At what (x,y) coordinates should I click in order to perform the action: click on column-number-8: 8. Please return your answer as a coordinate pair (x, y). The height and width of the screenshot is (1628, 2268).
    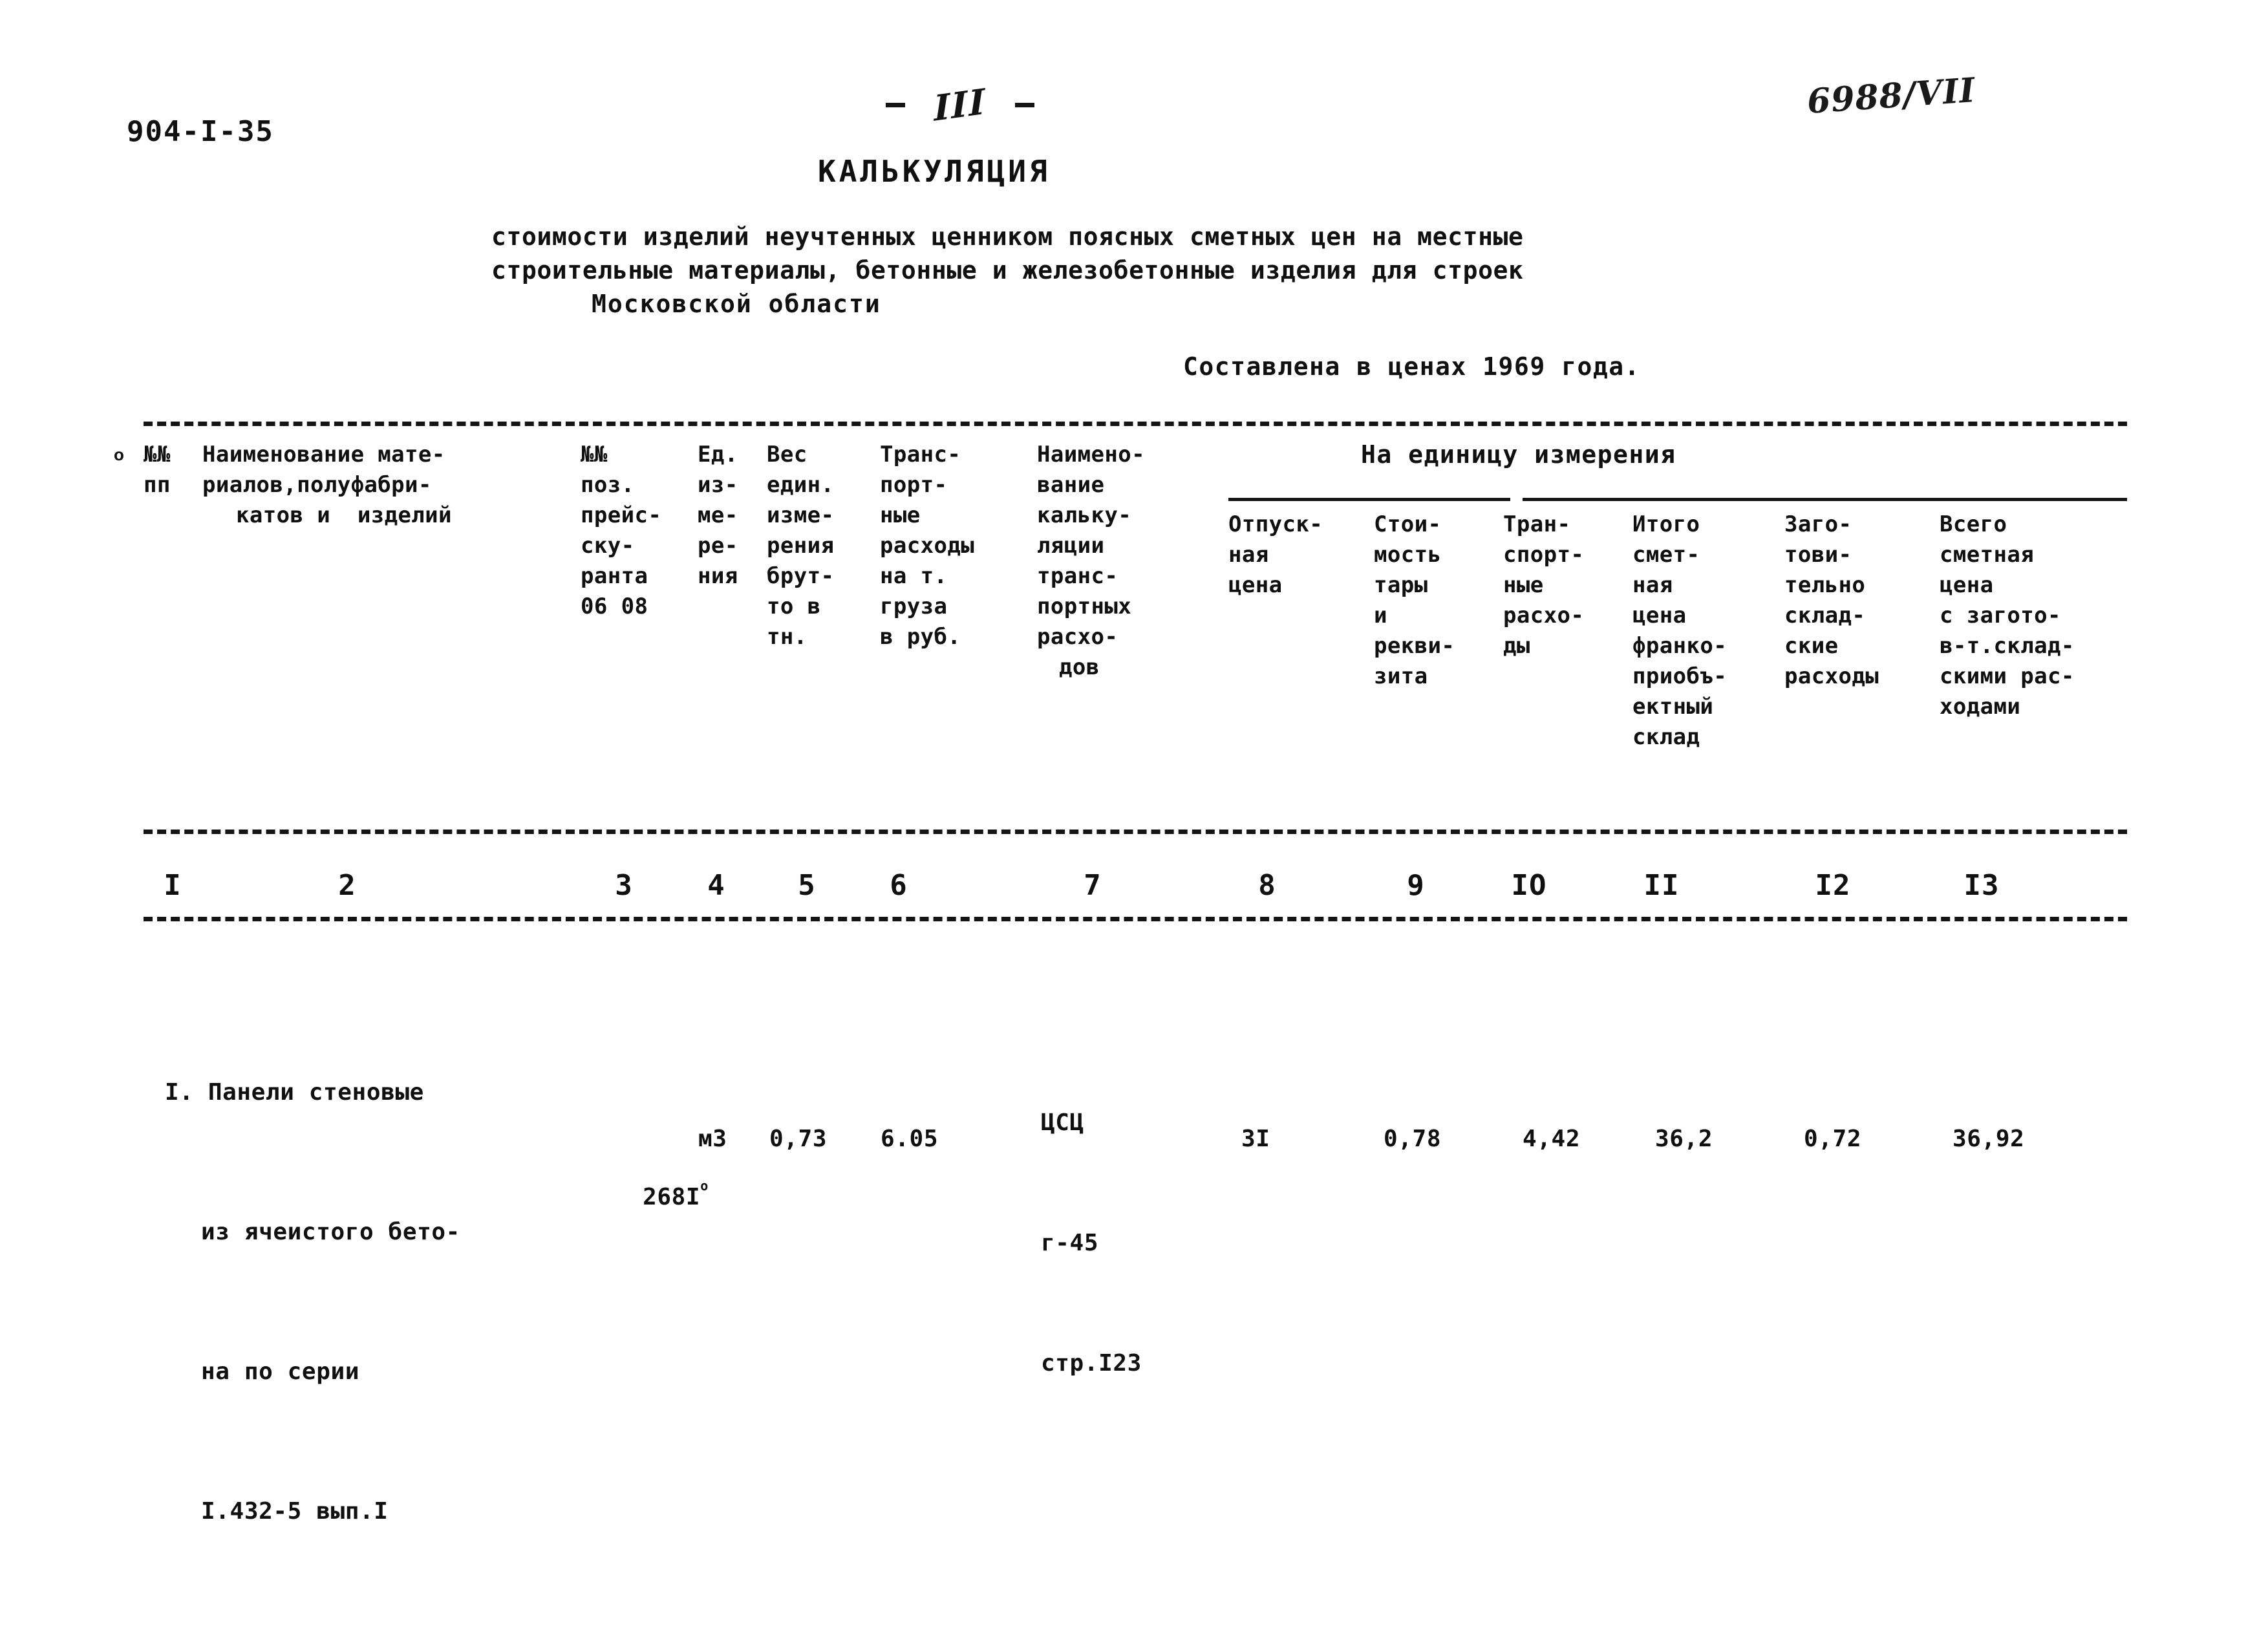
    Looking at the image, I should click on (1267, 886).